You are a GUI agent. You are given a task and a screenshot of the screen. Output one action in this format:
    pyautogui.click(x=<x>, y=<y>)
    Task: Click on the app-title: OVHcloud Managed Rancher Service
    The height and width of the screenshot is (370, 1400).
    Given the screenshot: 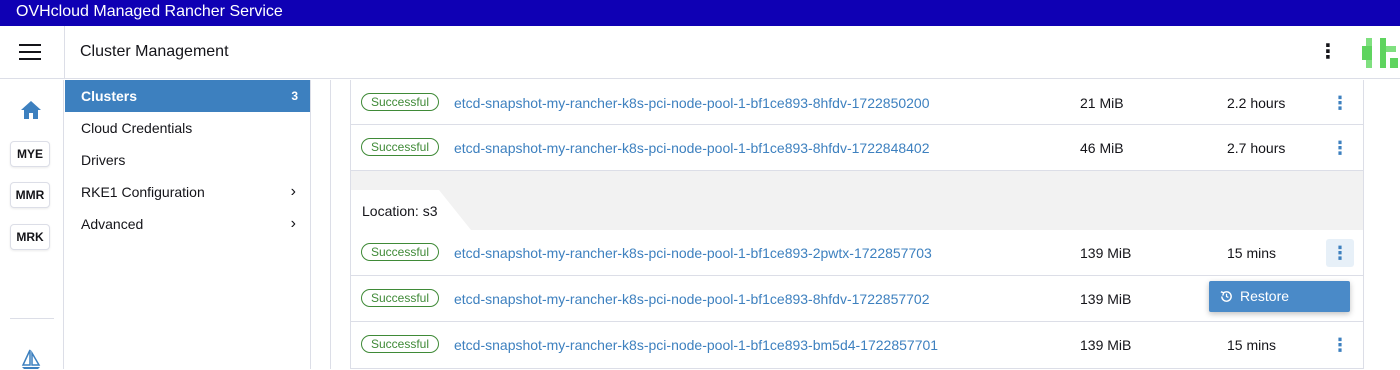 What is the action you would take?
    pyautogui.click(x=149, y=11)
    